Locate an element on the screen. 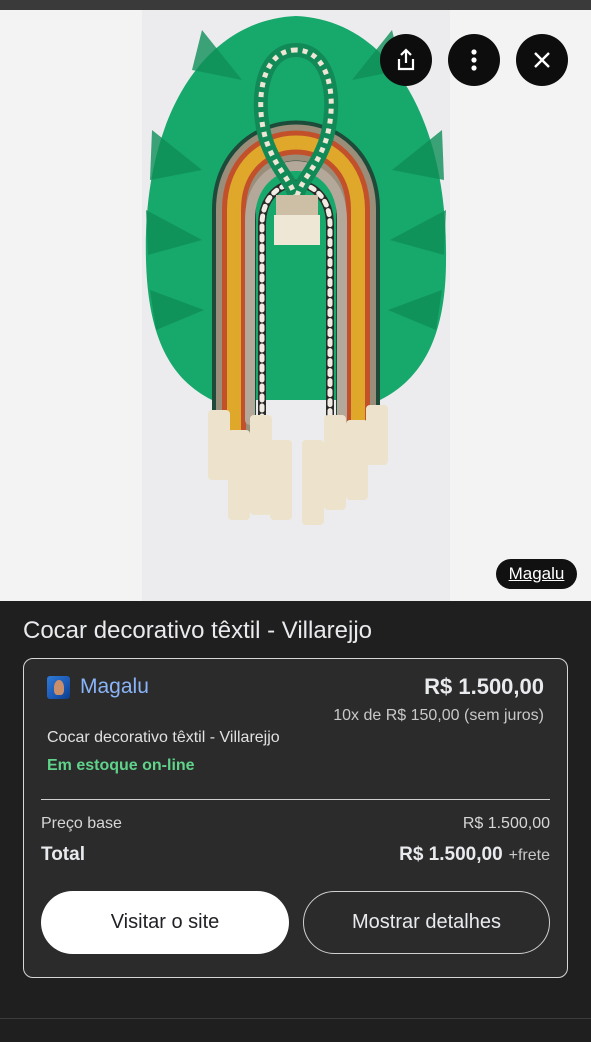 This screenshot has width=591, height=1042. shipping-extra: +frete is located at coordinates (529, 855).